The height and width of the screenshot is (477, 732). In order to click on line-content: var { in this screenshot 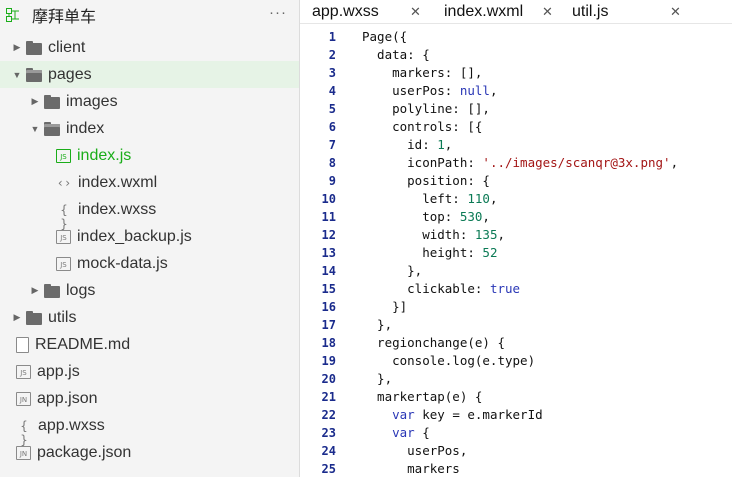, I will do `click(411, 432)`.